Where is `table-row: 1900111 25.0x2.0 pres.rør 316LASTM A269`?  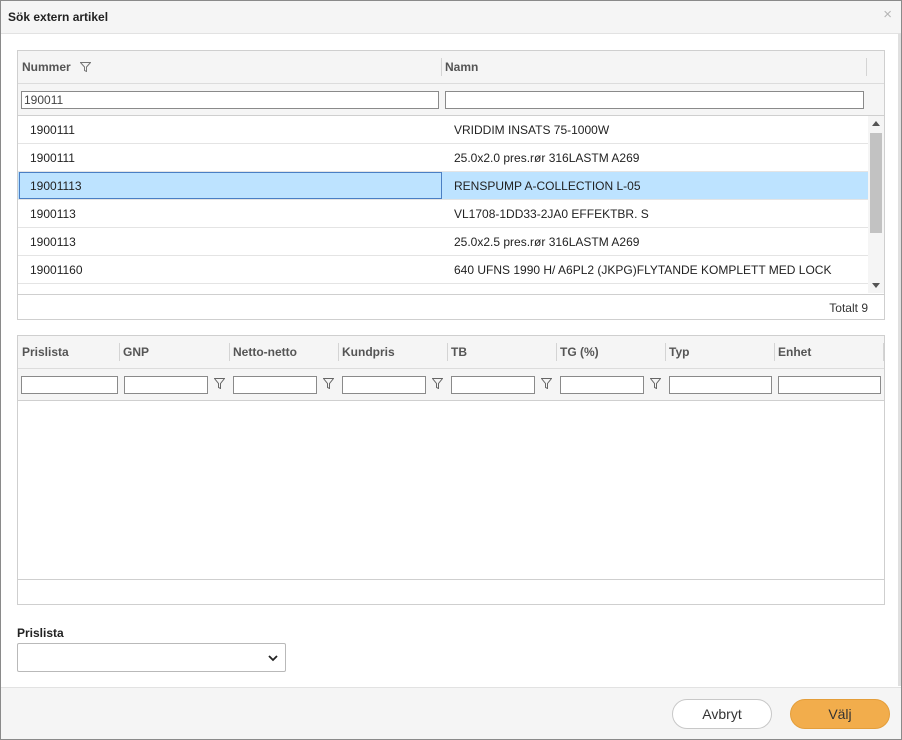 table-row: 1900111 25.0x2.0 pres.rør 316LASTM A269 is located at coordinates (443, 158).